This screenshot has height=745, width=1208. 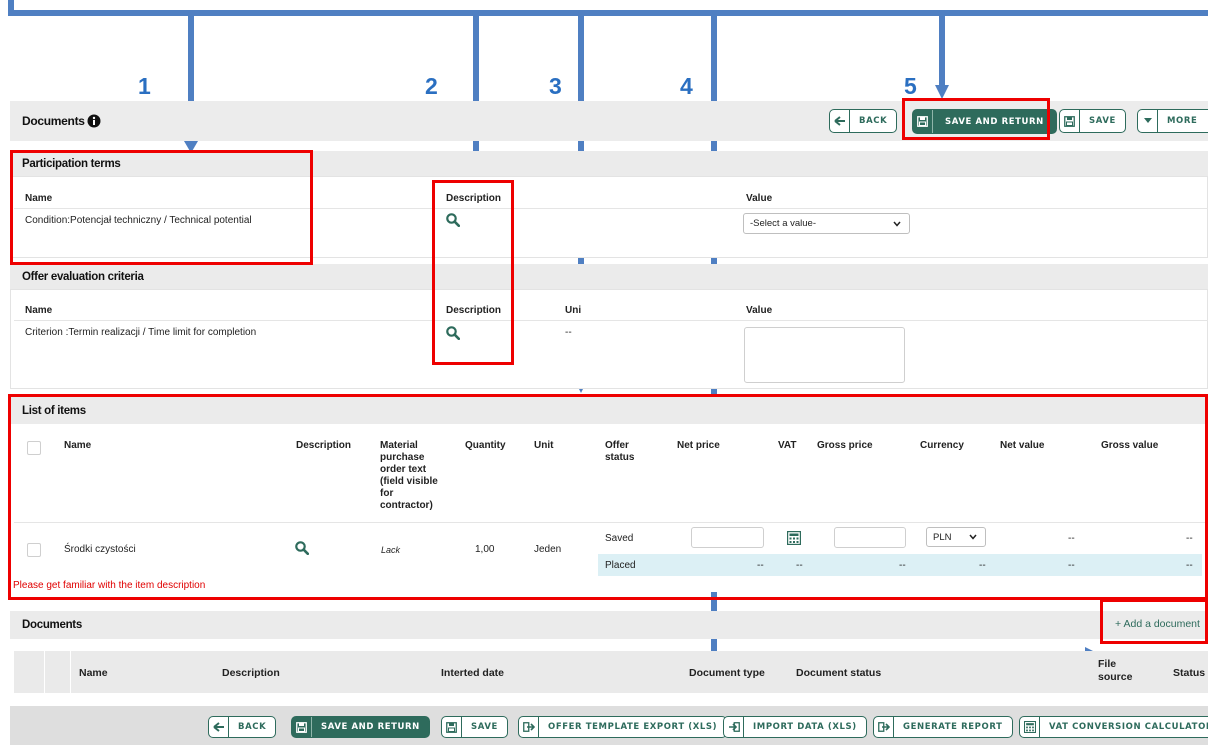 I want to click on offer-template-export-button: OFFER TEMPLATE EXPORT (XLS), so click(x=623, y=727).